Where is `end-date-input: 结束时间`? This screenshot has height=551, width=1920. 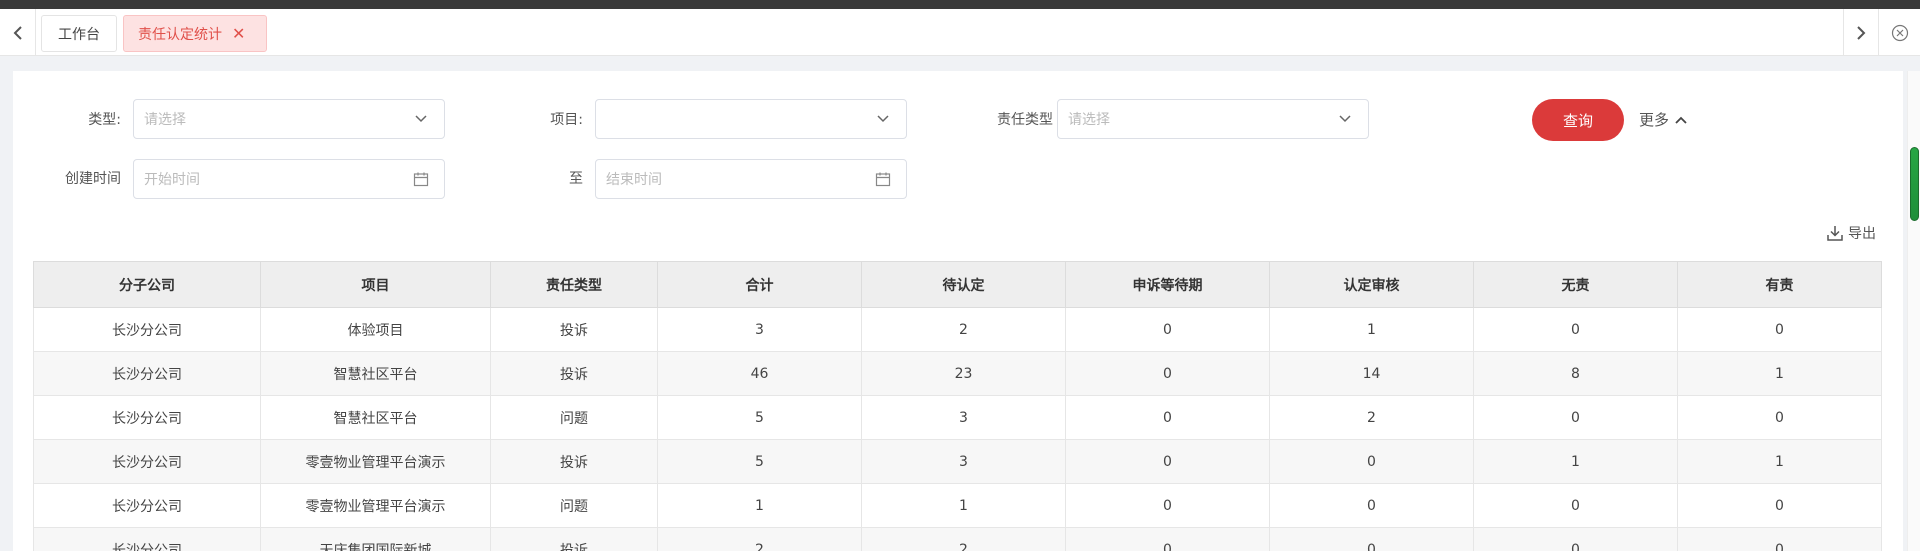
end-date-input: 结束时间 is located at coordinates (751, 179).